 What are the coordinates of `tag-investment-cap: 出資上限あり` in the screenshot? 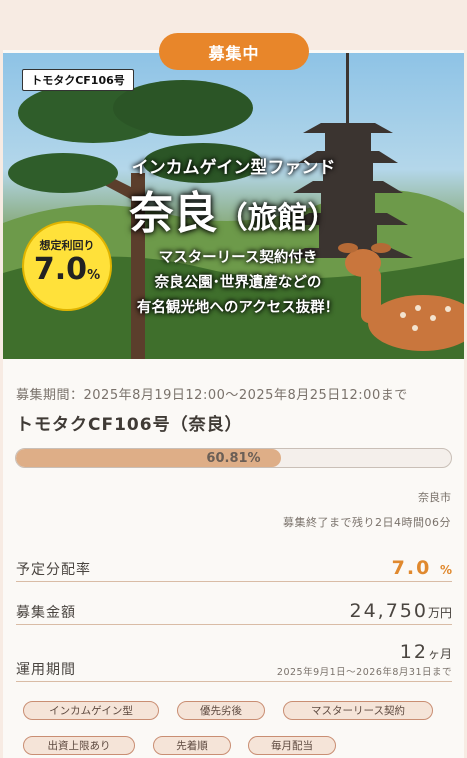 It's located at (79, 745).